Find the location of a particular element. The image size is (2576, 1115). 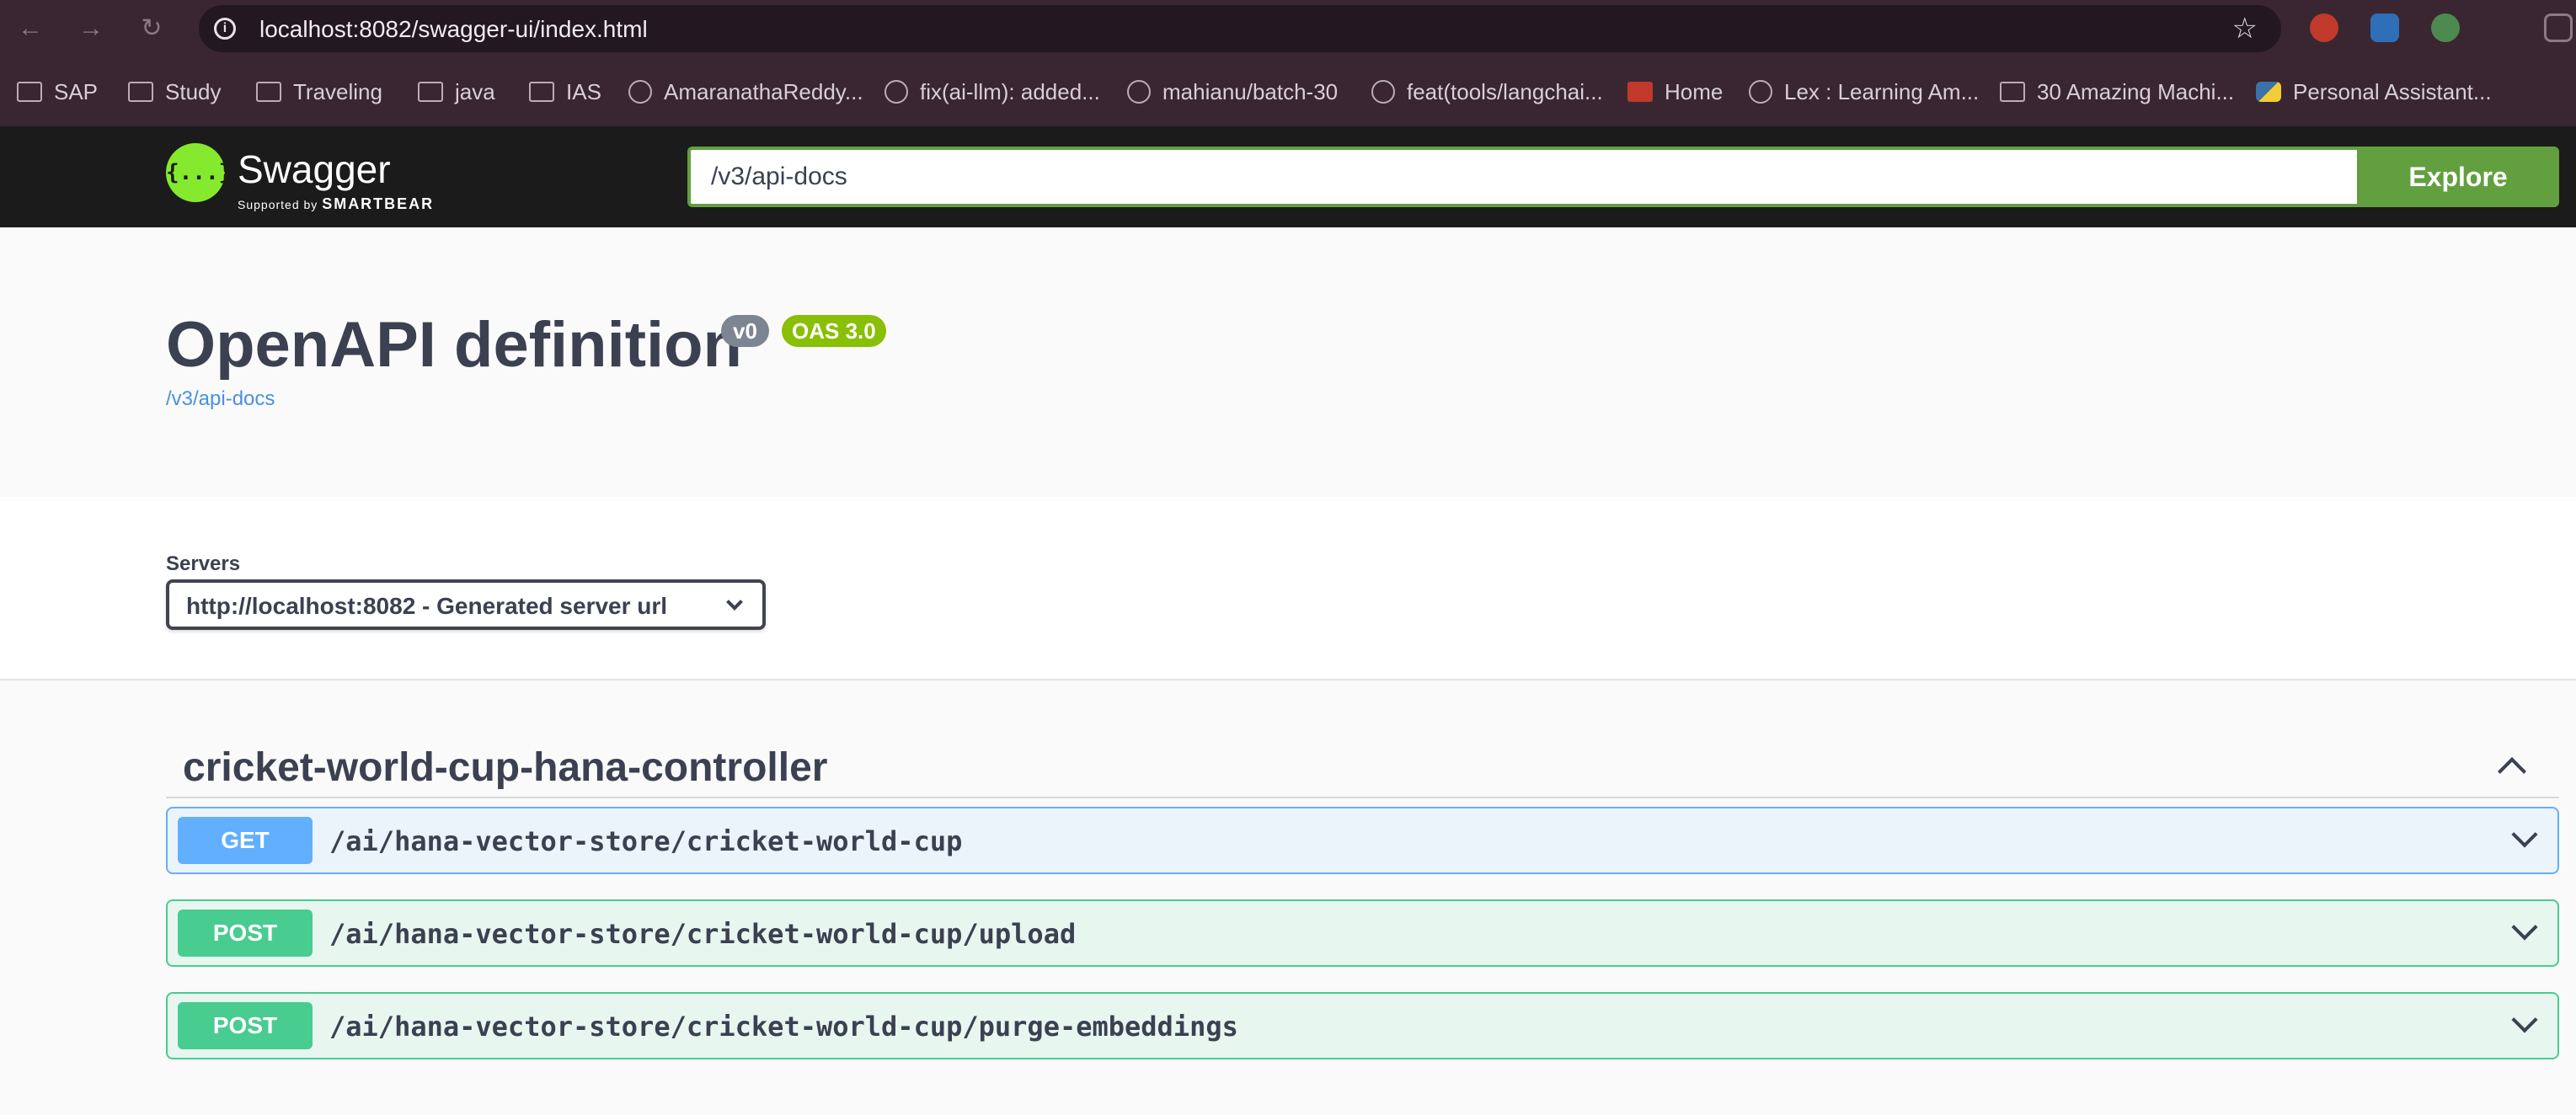

servers-label: Servers is located at coordinates (203, 563).